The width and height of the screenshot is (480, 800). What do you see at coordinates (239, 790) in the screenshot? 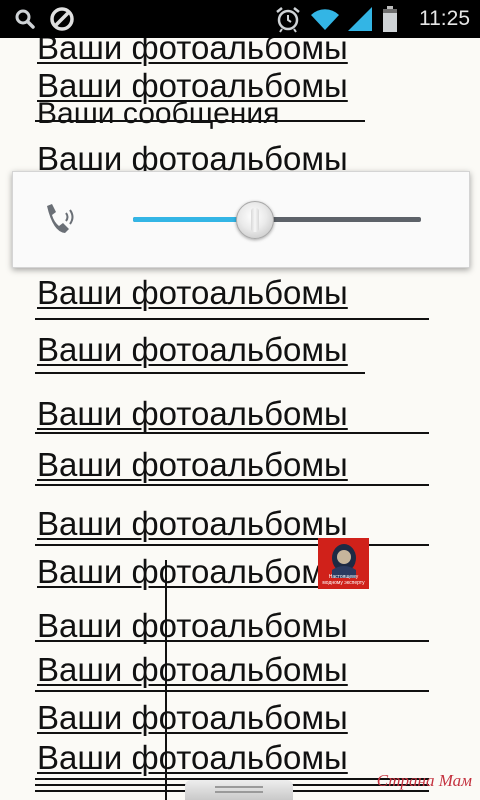
I see `drag-handle` at bounding box center [239, 790].